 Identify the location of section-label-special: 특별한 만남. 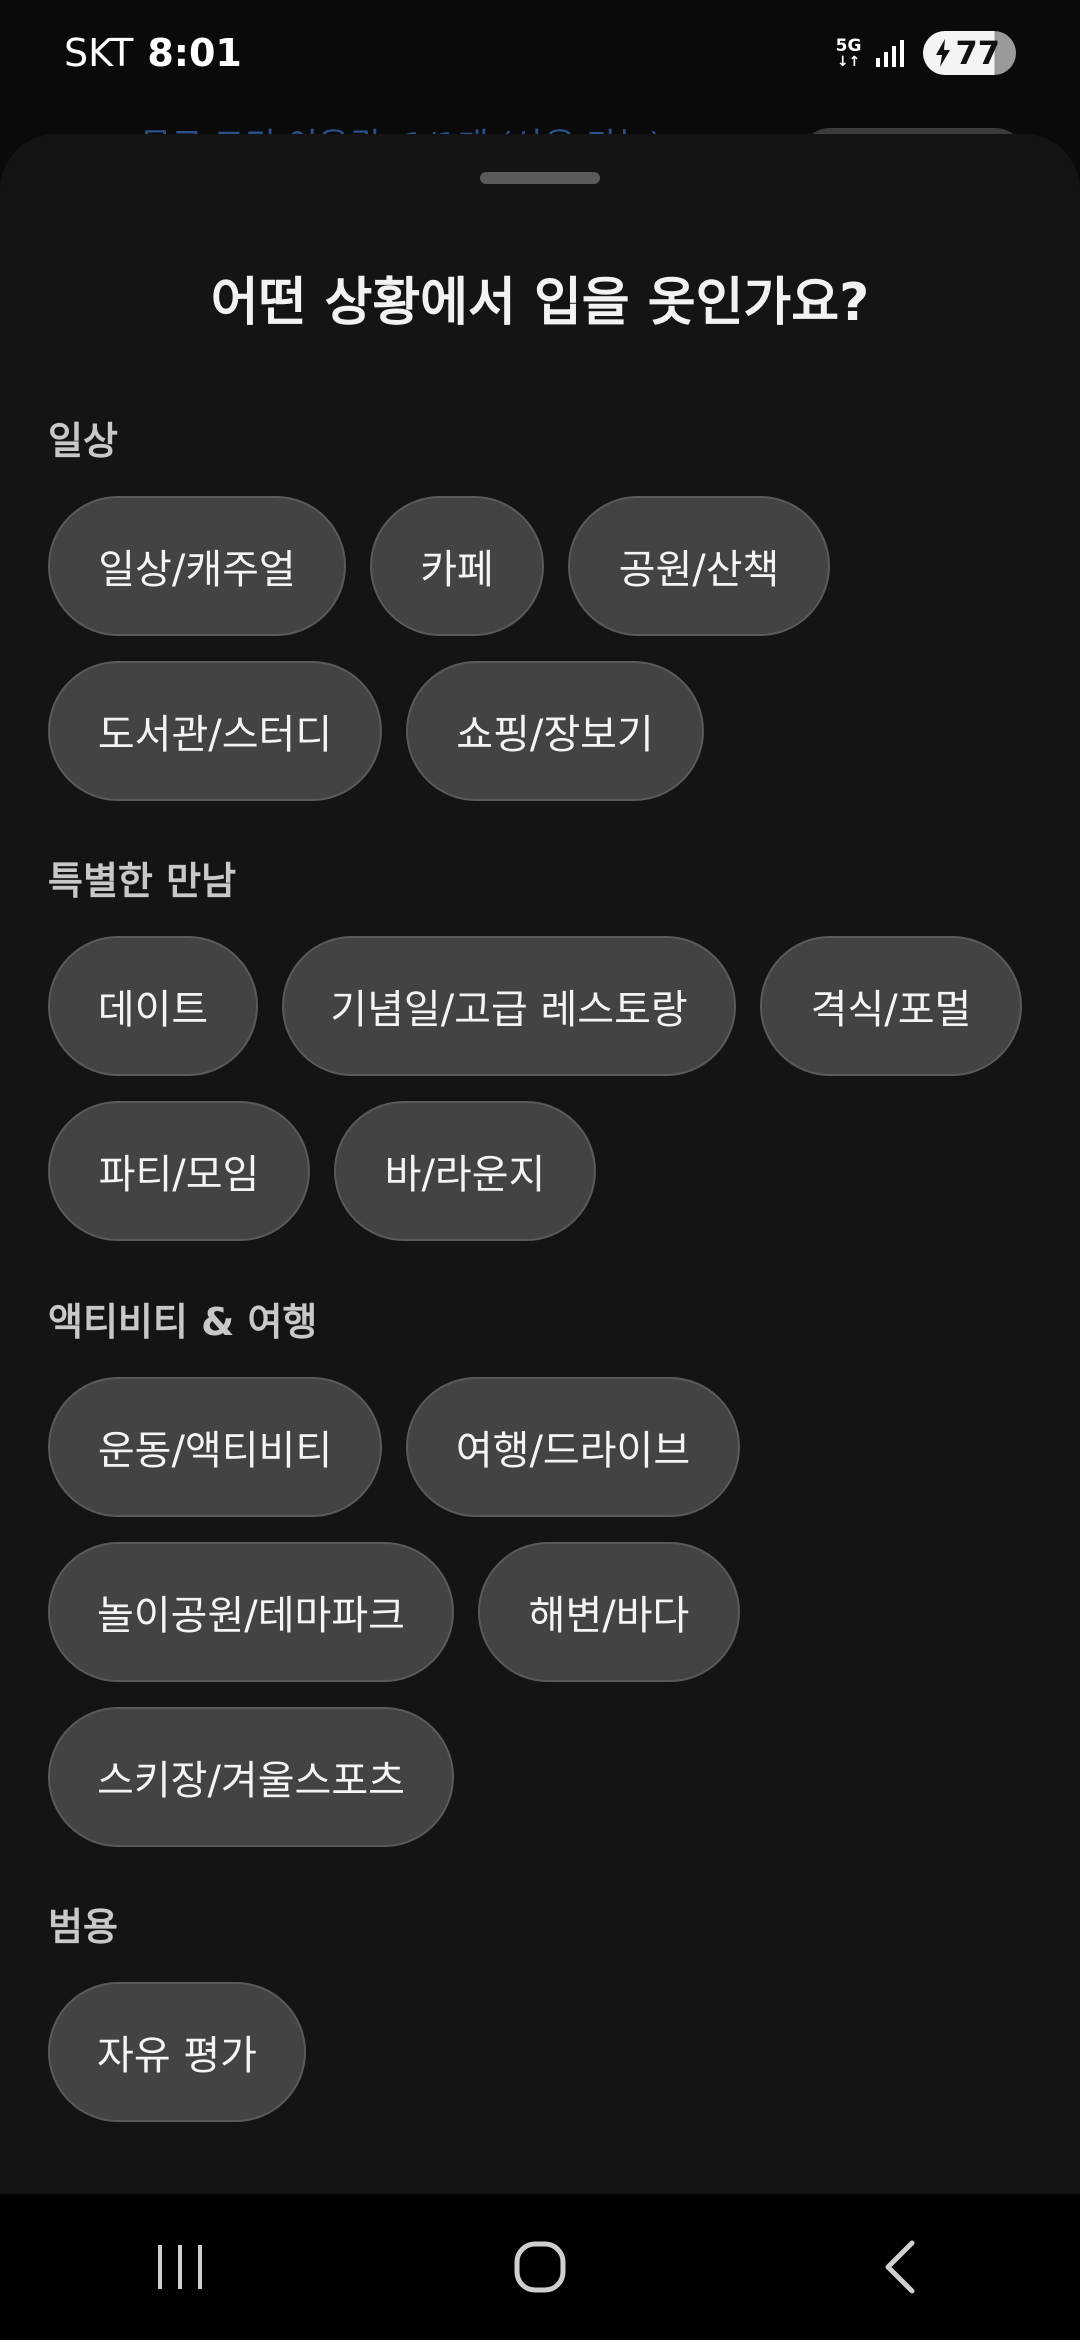
(142, 881).